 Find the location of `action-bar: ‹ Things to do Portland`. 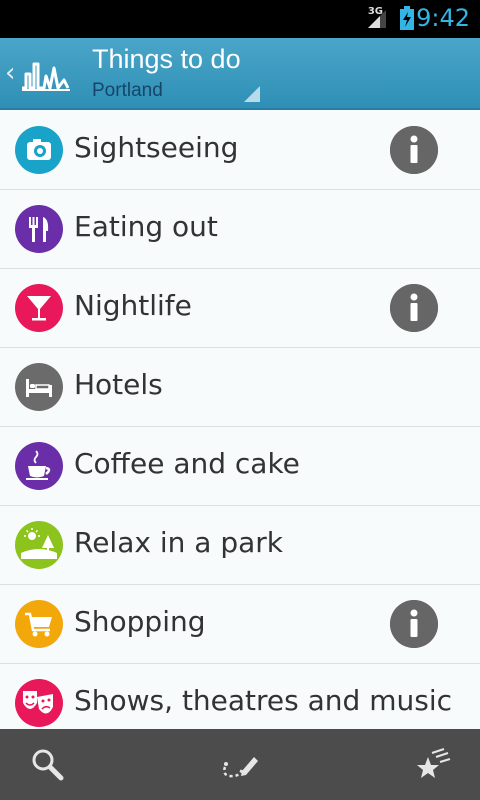

action-bar: ‹ Things to do Portland is located at coordinates (240, 74).